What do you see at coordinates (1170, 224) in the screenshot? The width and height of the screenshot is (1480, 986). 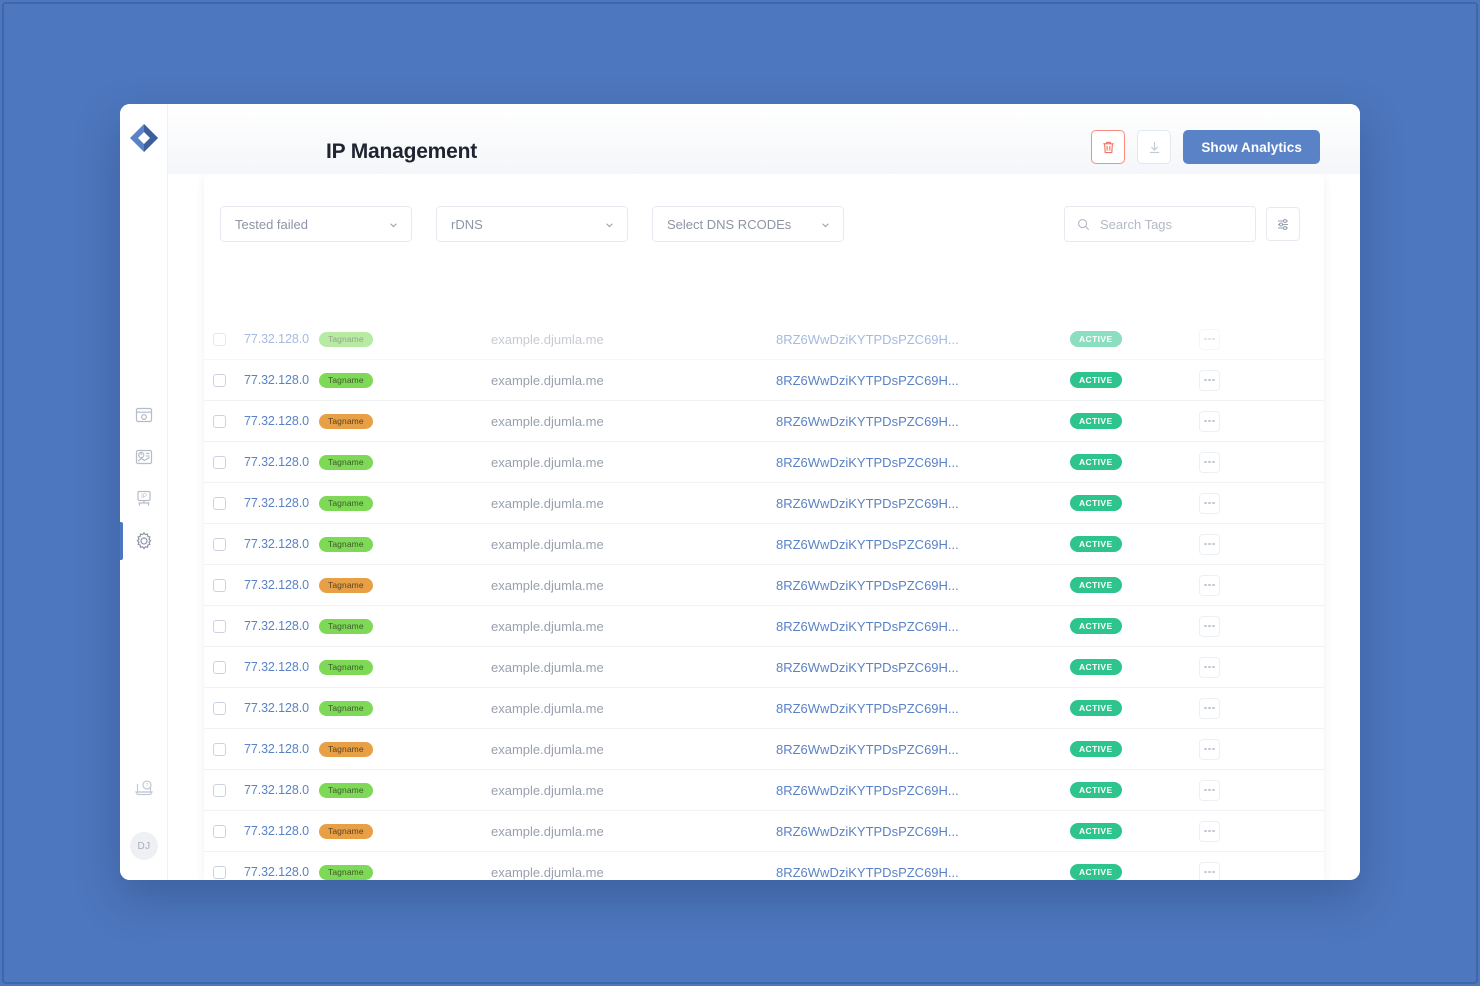 I see `search-input` at bounding box center [1170, 224].